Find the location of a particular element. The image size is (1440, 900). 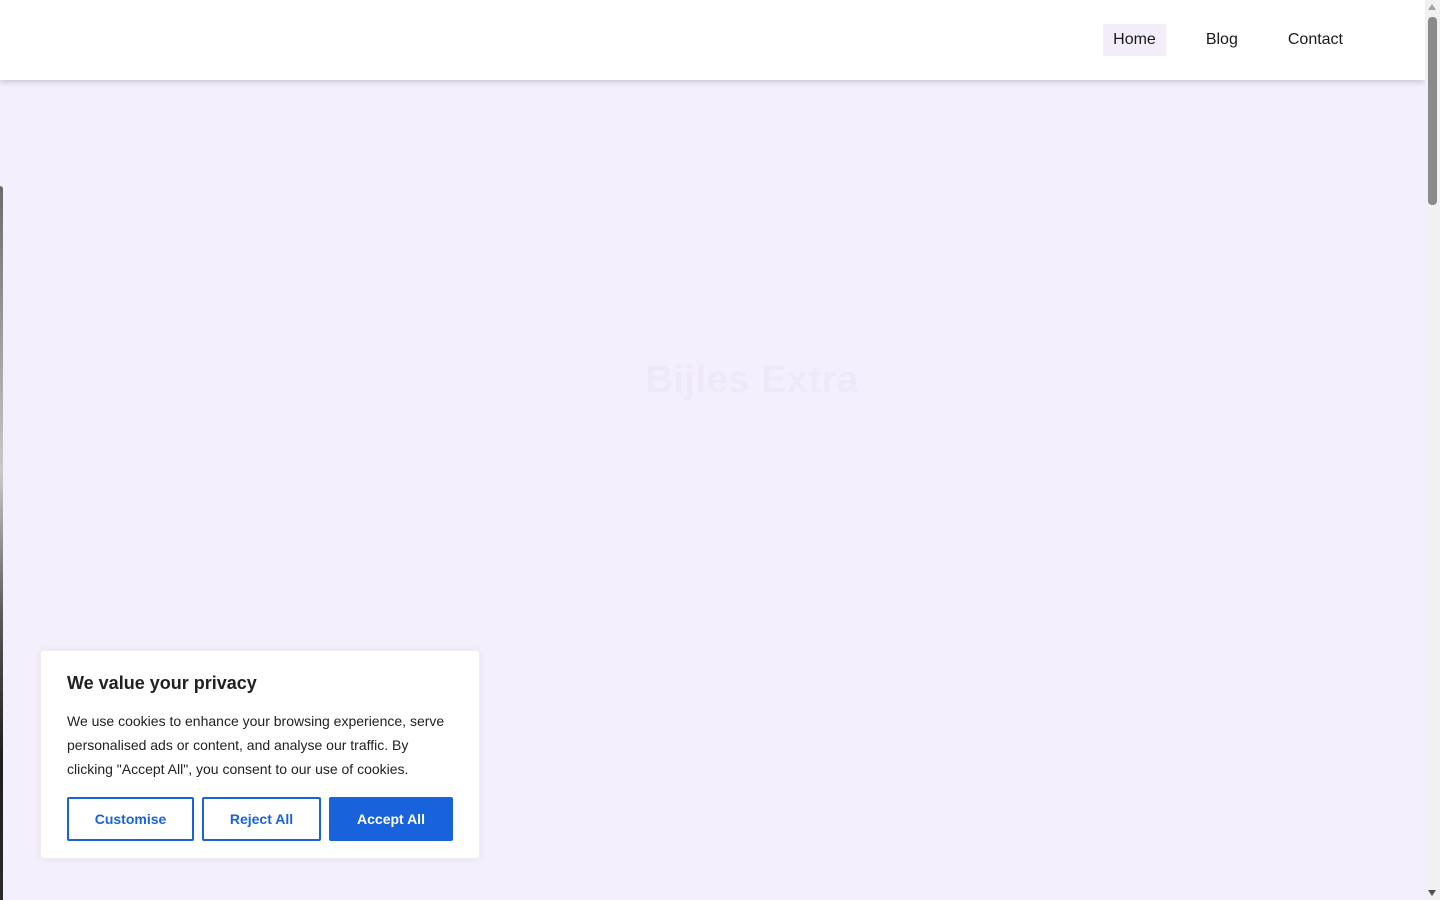

hero-title: Bijles Extra is located at coordinates (752, 380).